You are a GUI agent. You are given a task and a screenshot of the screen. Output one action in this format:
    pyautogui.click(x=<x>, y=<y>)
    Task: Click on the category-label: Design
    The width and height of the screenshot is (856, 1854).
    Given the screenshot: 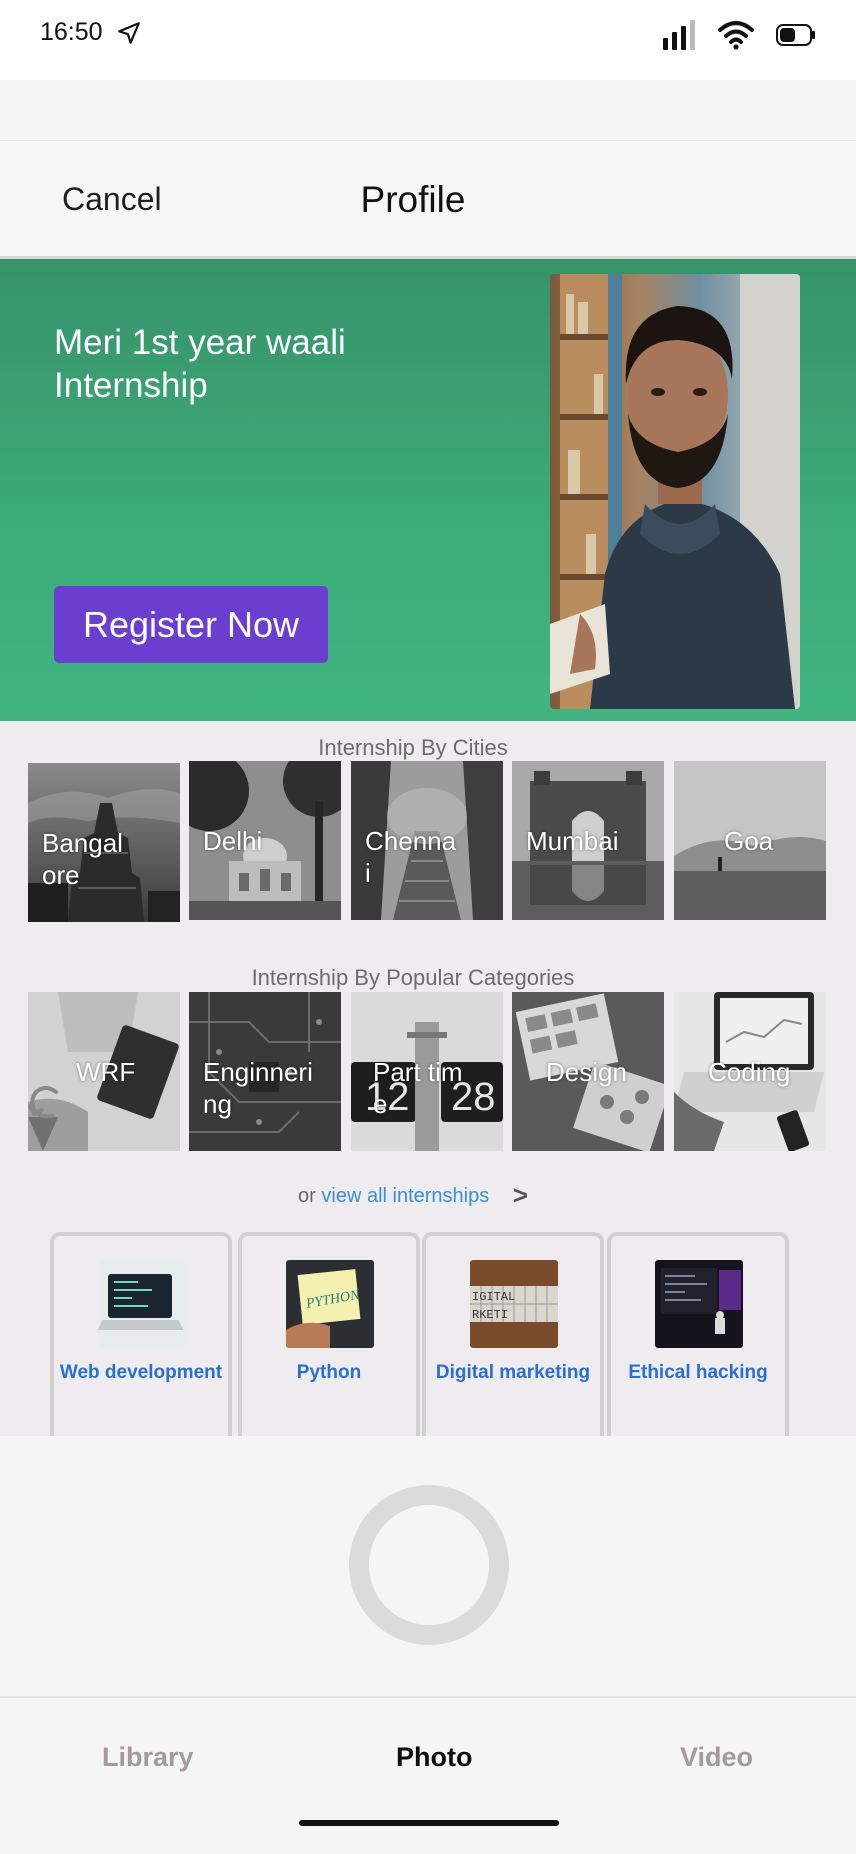 What is the action you would take?
    pyautogui.click(x=586, y=1072)
    